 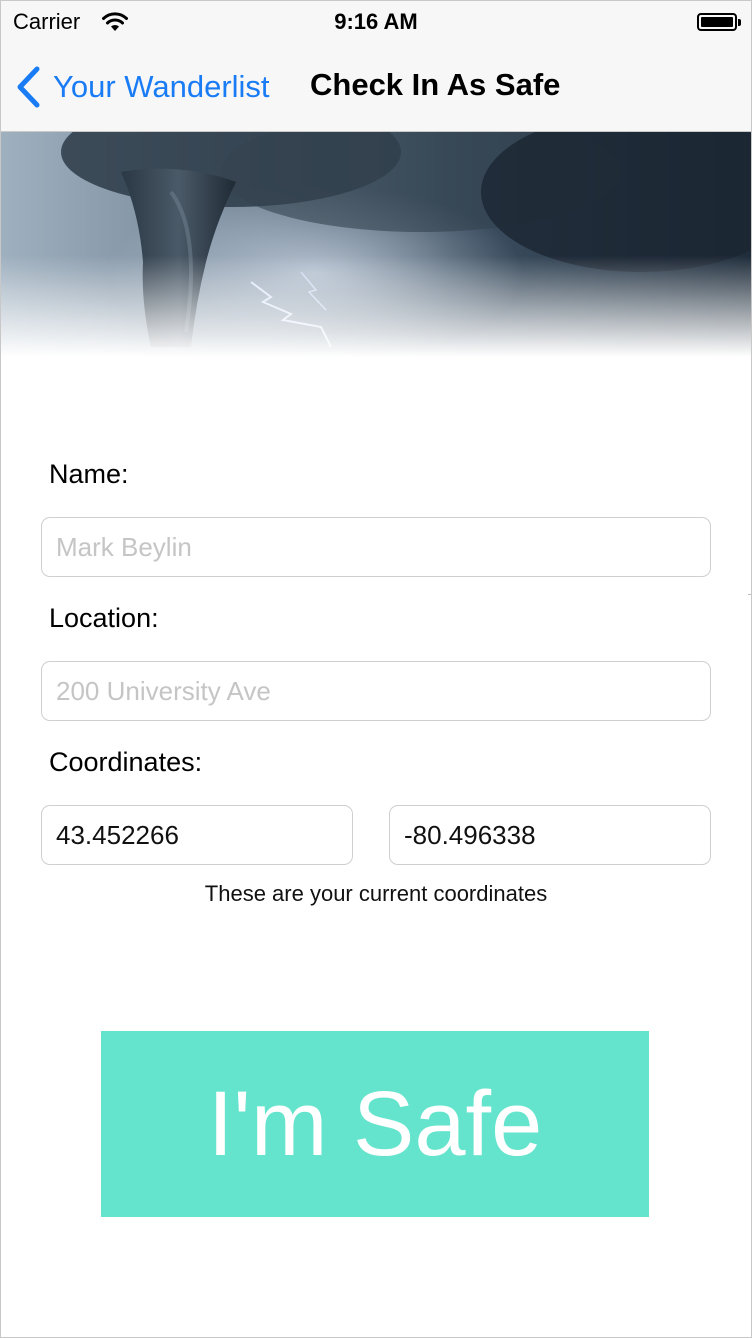 I want to click on name-label: Name:, so click(x=89, y=474).